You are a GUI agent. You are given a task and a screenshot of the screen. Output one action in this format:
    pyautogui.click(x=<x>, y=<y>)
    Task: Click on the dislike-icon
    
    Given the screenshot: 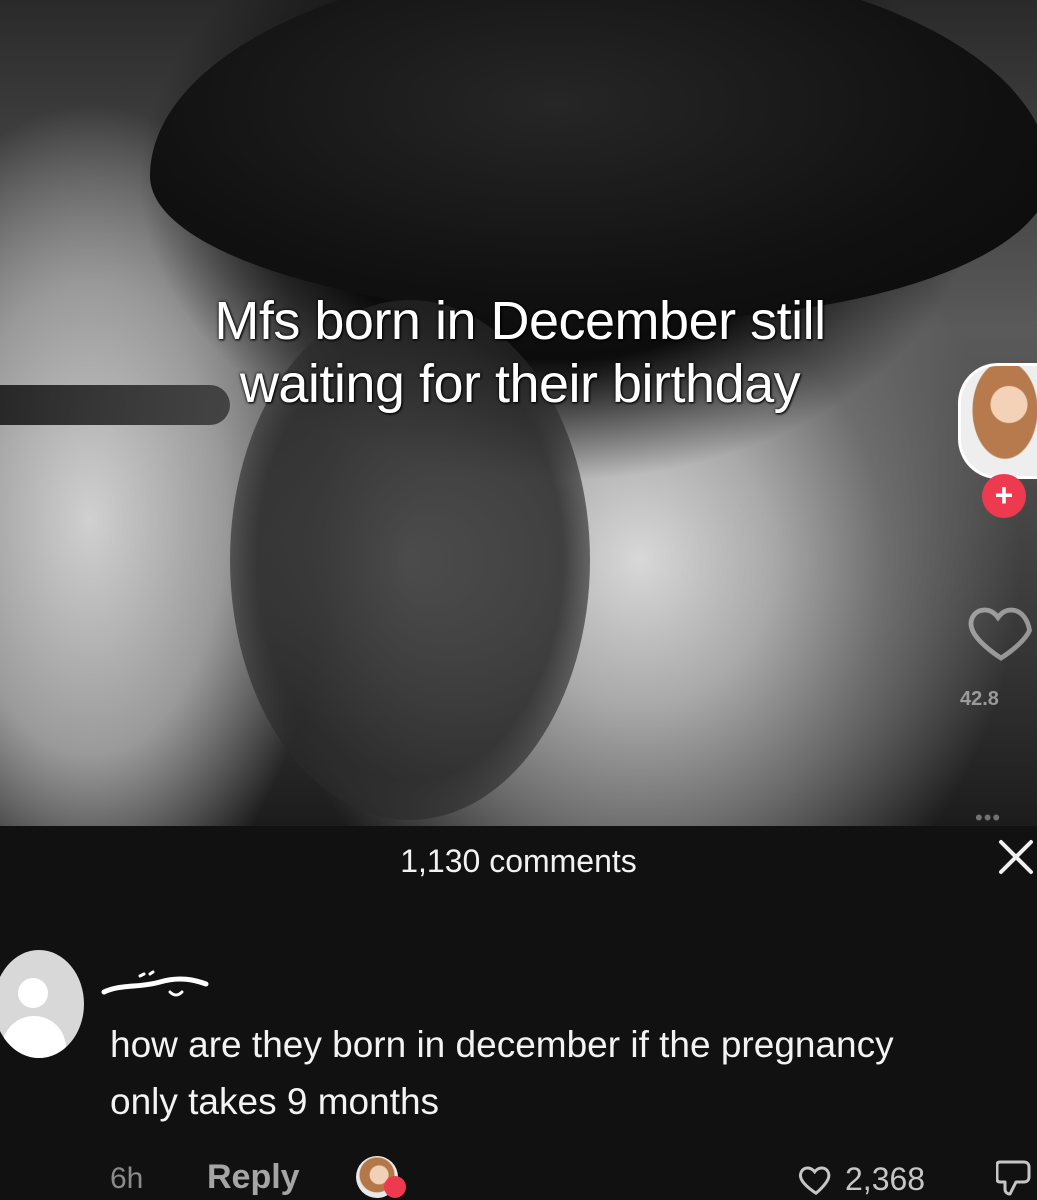 What is the action you would take?
    pyautogui.click(x=1016, y=1178)
    